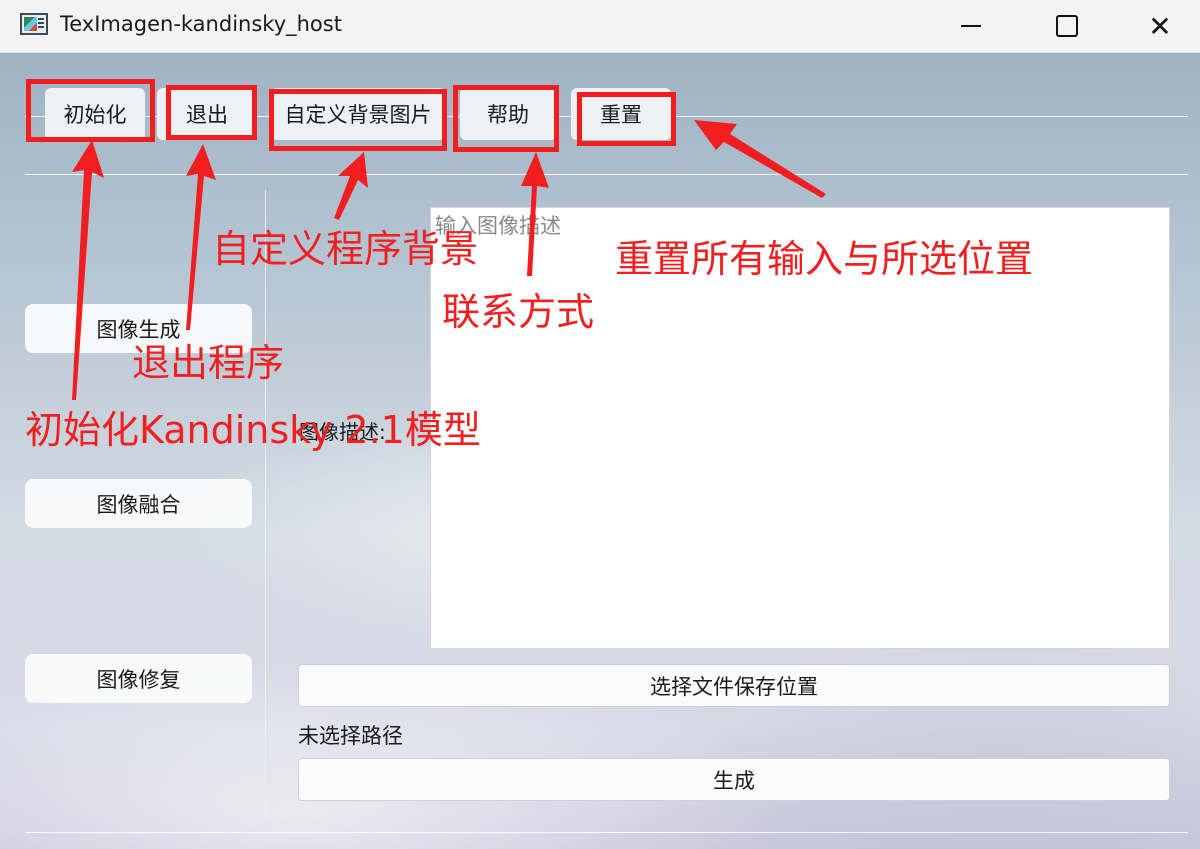 This screenshot has height=849, width=1200. I want to click on maximize-button, so click(1067, 26).